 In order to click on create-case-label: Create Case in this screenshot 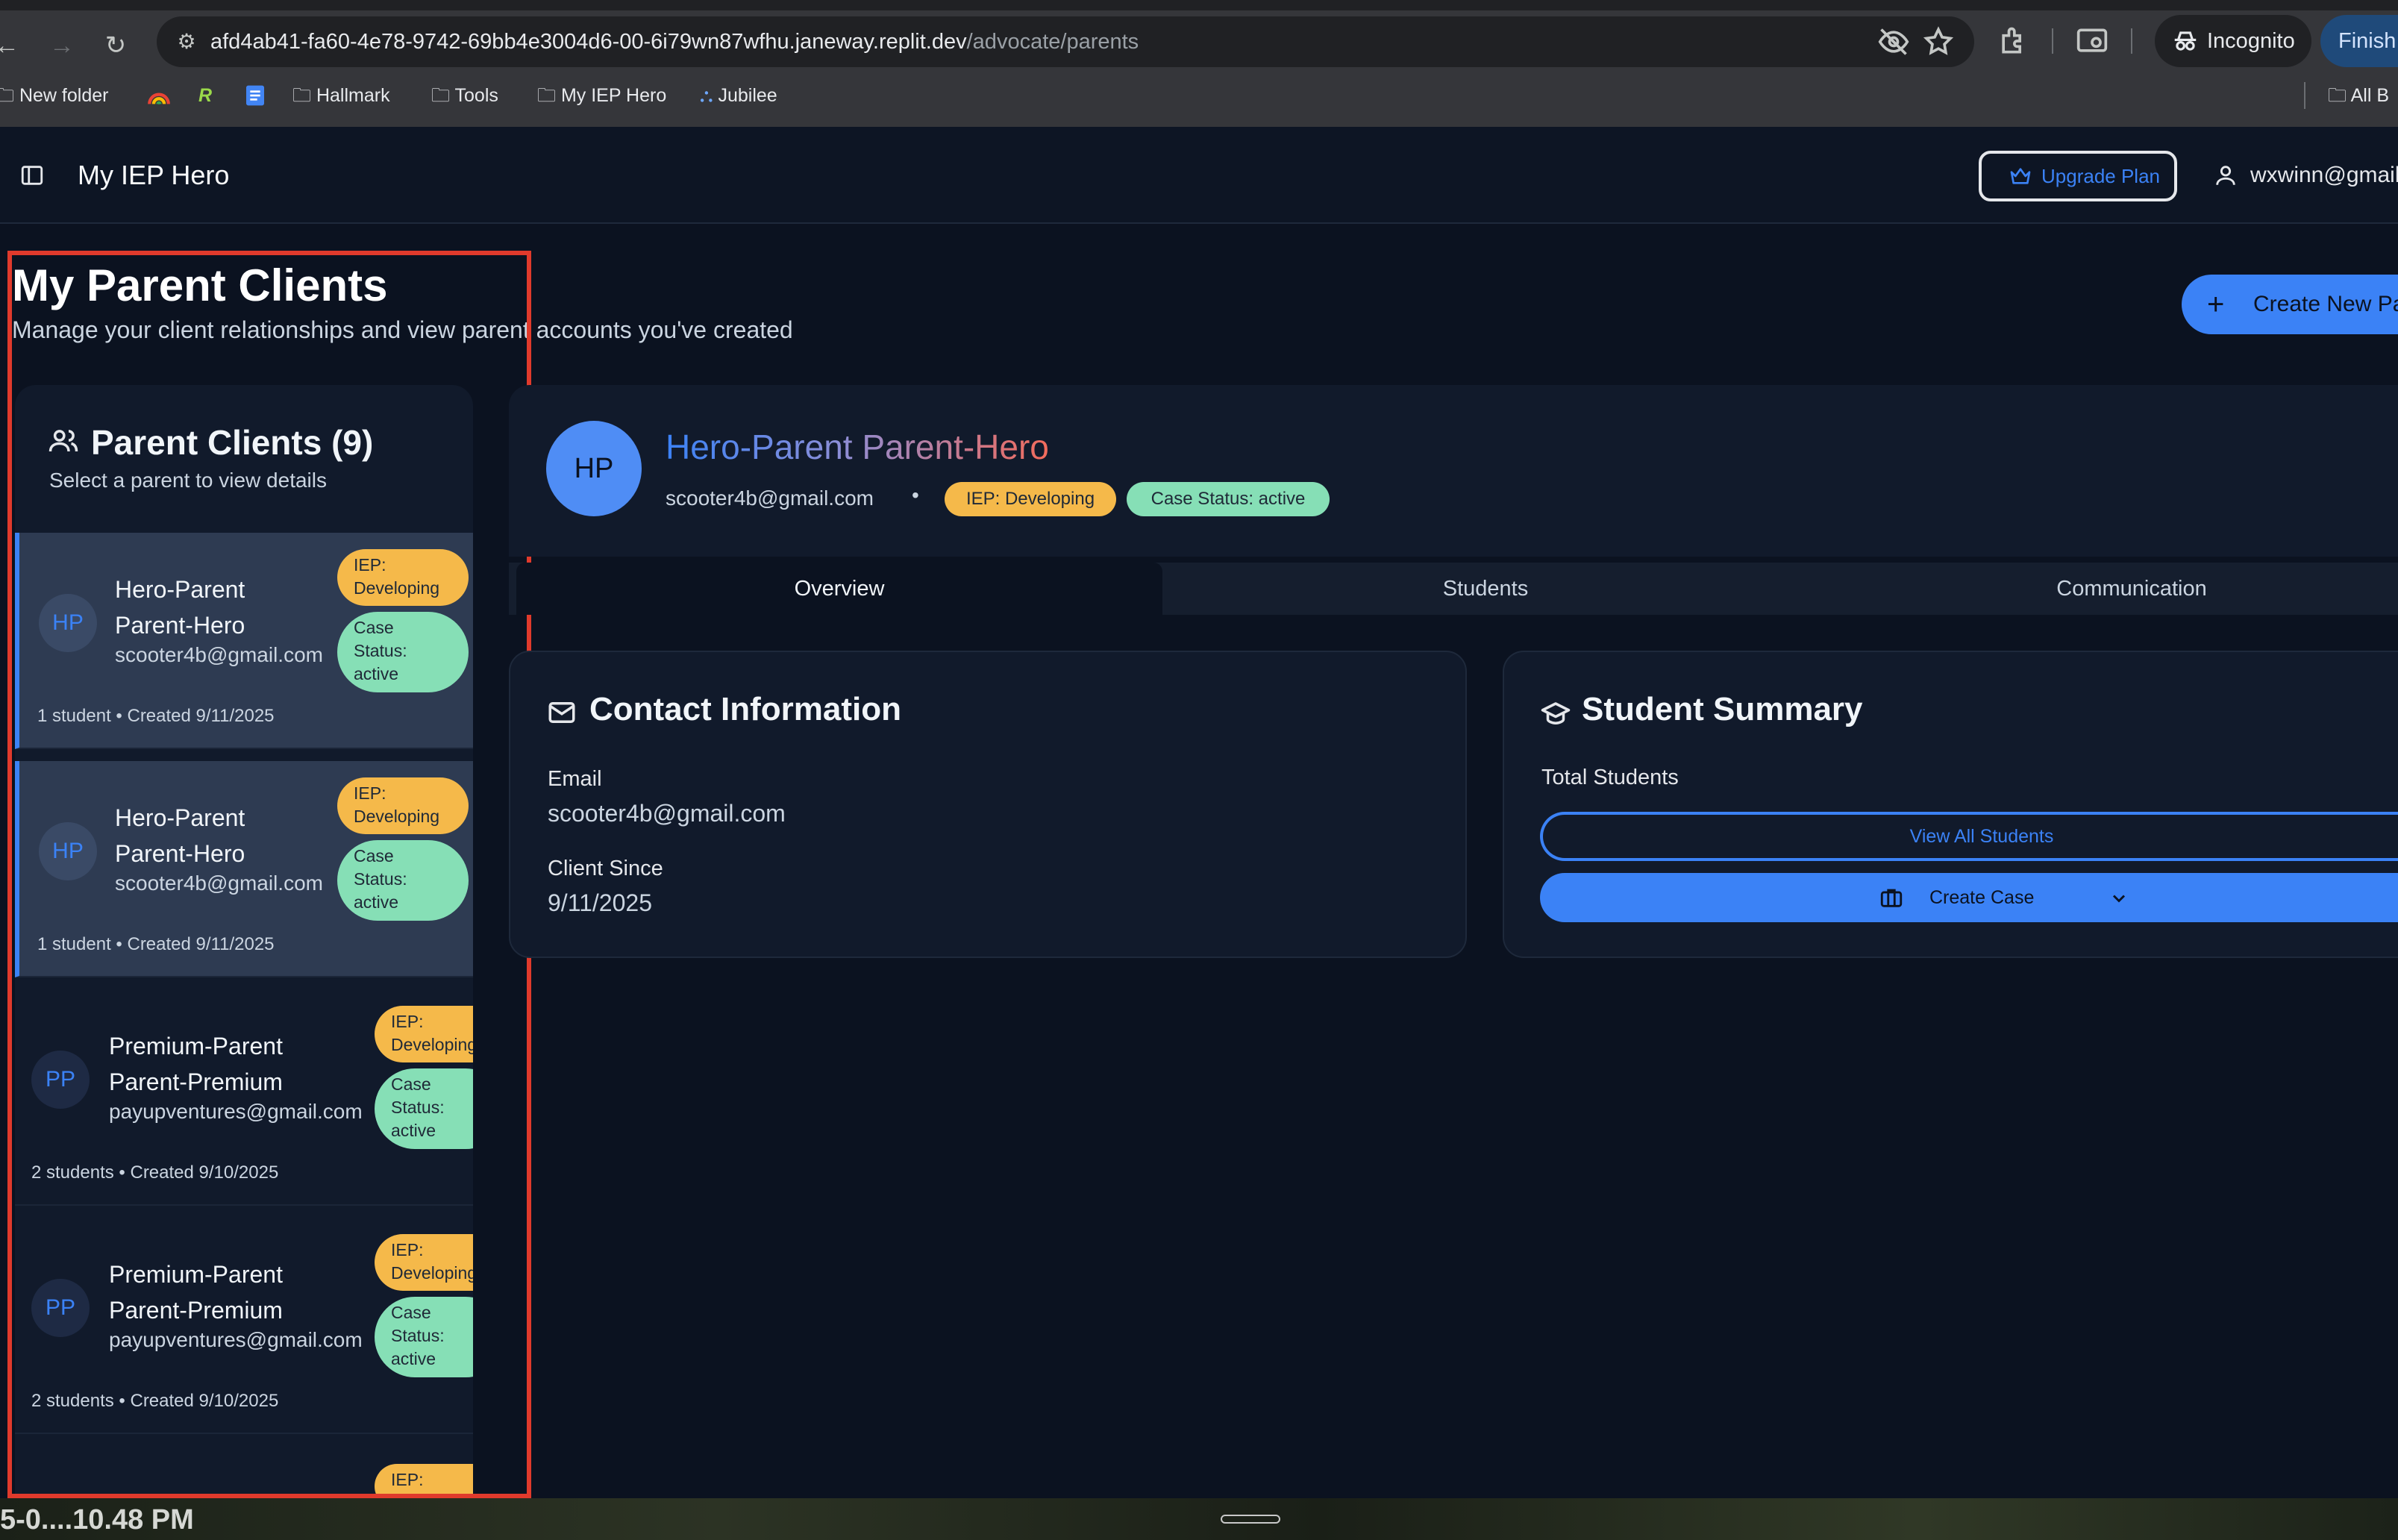, I will do `click(1982, 897)`.